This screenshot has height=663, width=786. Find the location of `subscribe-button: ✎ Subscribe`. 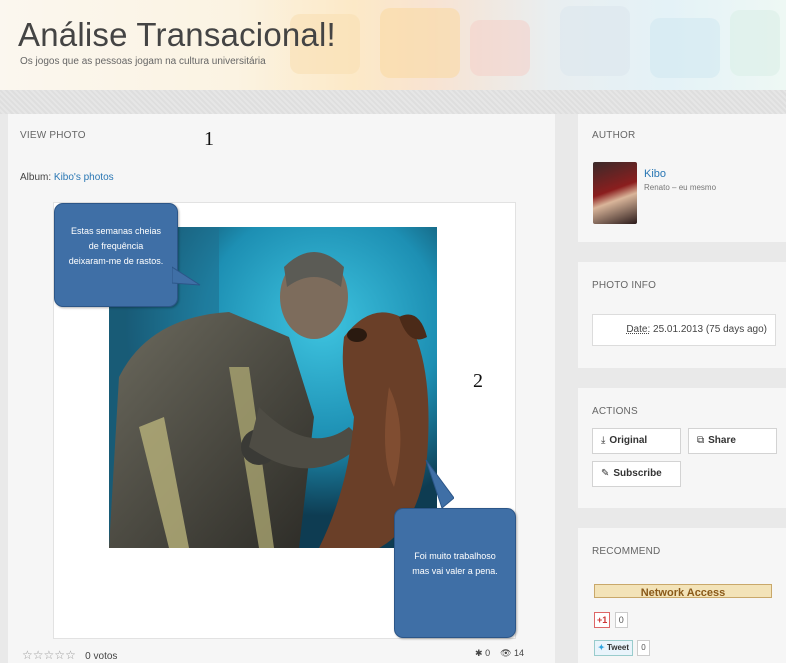

subscribe-button: ✎ Subscribe is located at coordinates (636, 474).